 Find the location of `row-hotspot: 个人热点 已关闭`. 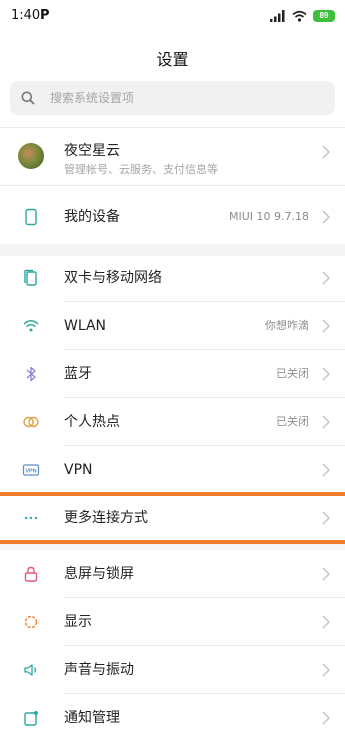

row-hotspot: 个人热点 已关闭 is located at coordinates (172, 422).